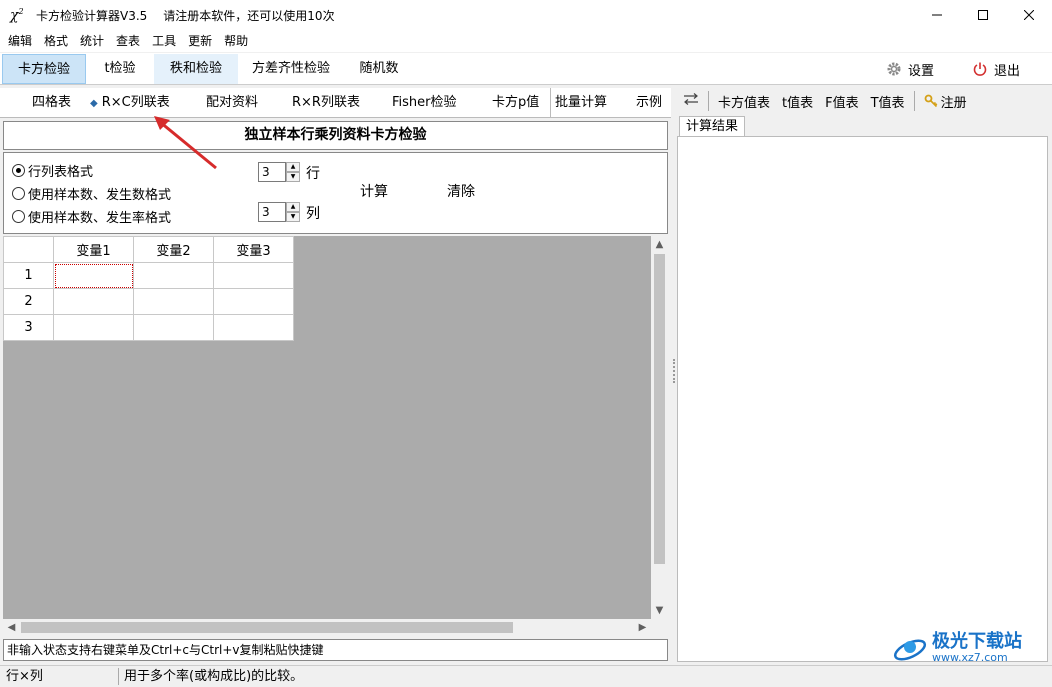 This screenshot has height=687, width=1052. Describe the element at coordinates (232, 103) in the screenshot. I see `subtab-paired-data: 配对资料` at that location.